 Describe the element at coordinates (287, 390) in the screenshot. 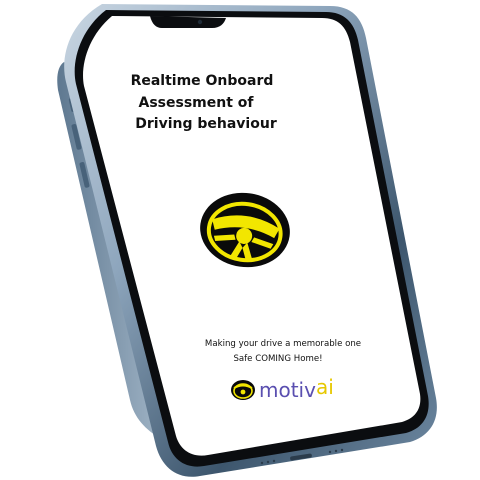

I see `brand-word-motiv: motiv` at that location.